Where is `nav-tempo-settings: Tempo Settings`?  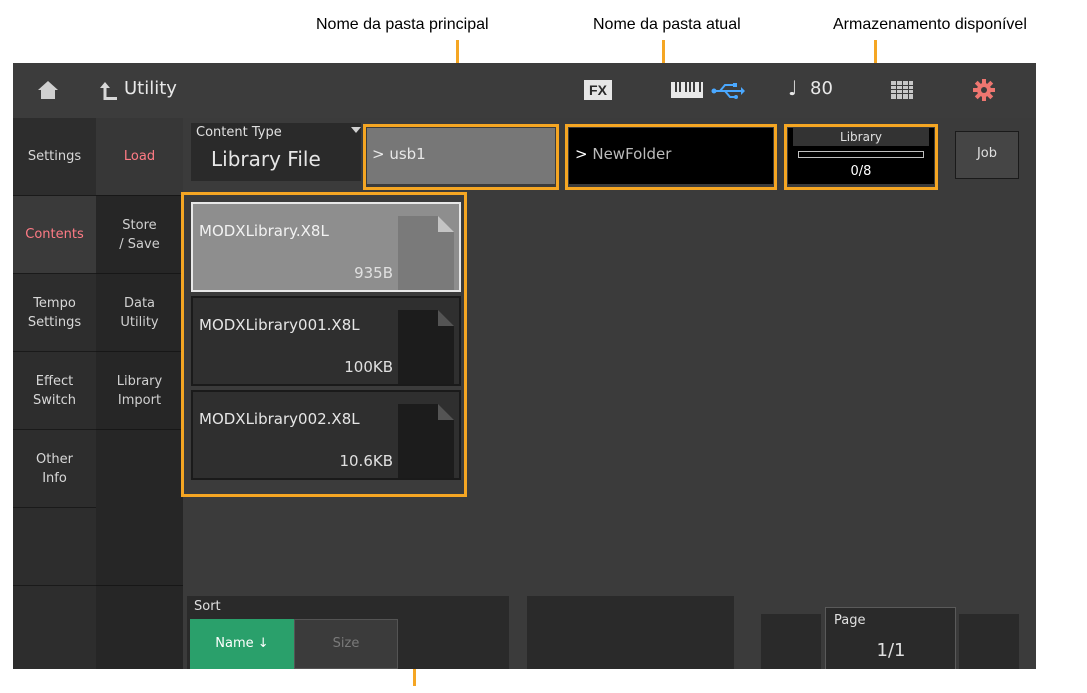
nav-tempo-settings: Tempo Settings is located at coordinates (54, 313).